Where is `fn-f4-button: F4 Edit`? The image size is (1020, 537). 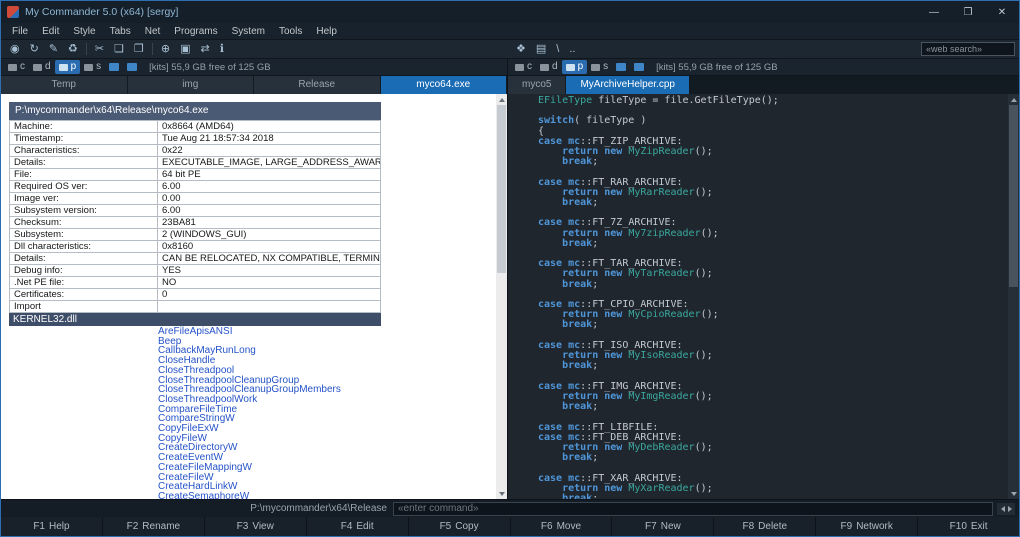 fn-f4-button: F4 Edit is located at coordinates (356, 526).